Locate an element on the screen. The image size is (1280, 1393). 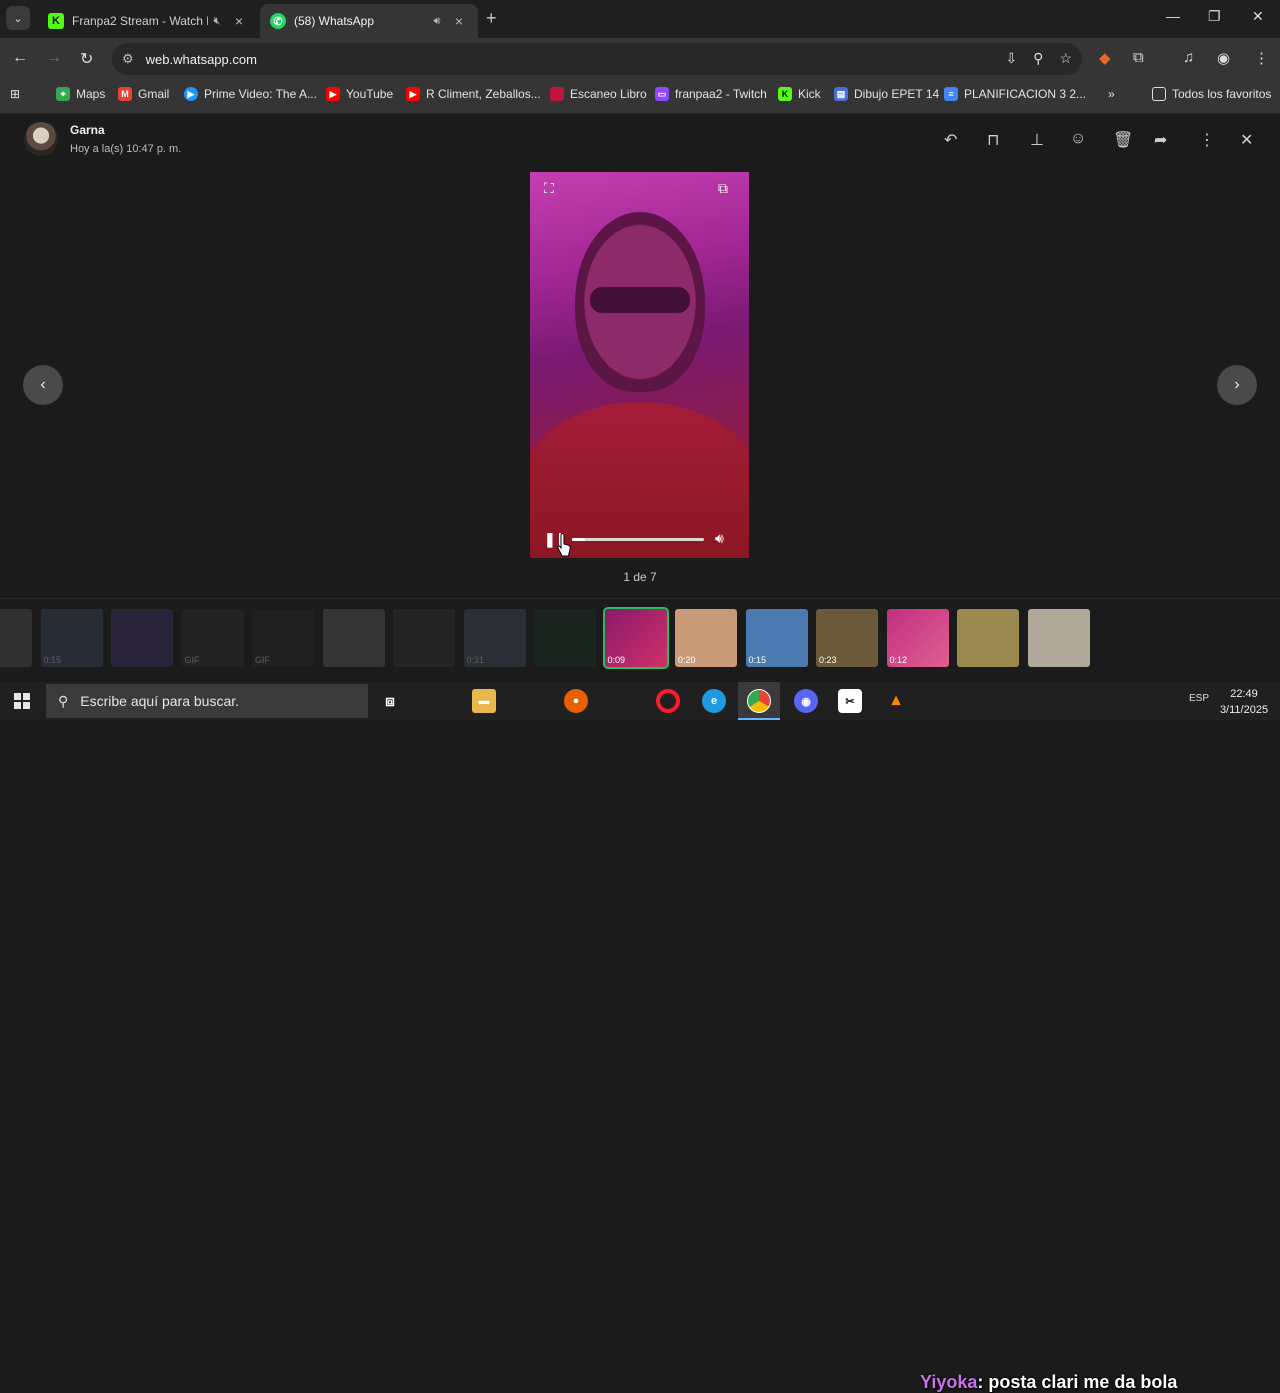
language-indicator: ESP is located at coordinates (1199, 698).